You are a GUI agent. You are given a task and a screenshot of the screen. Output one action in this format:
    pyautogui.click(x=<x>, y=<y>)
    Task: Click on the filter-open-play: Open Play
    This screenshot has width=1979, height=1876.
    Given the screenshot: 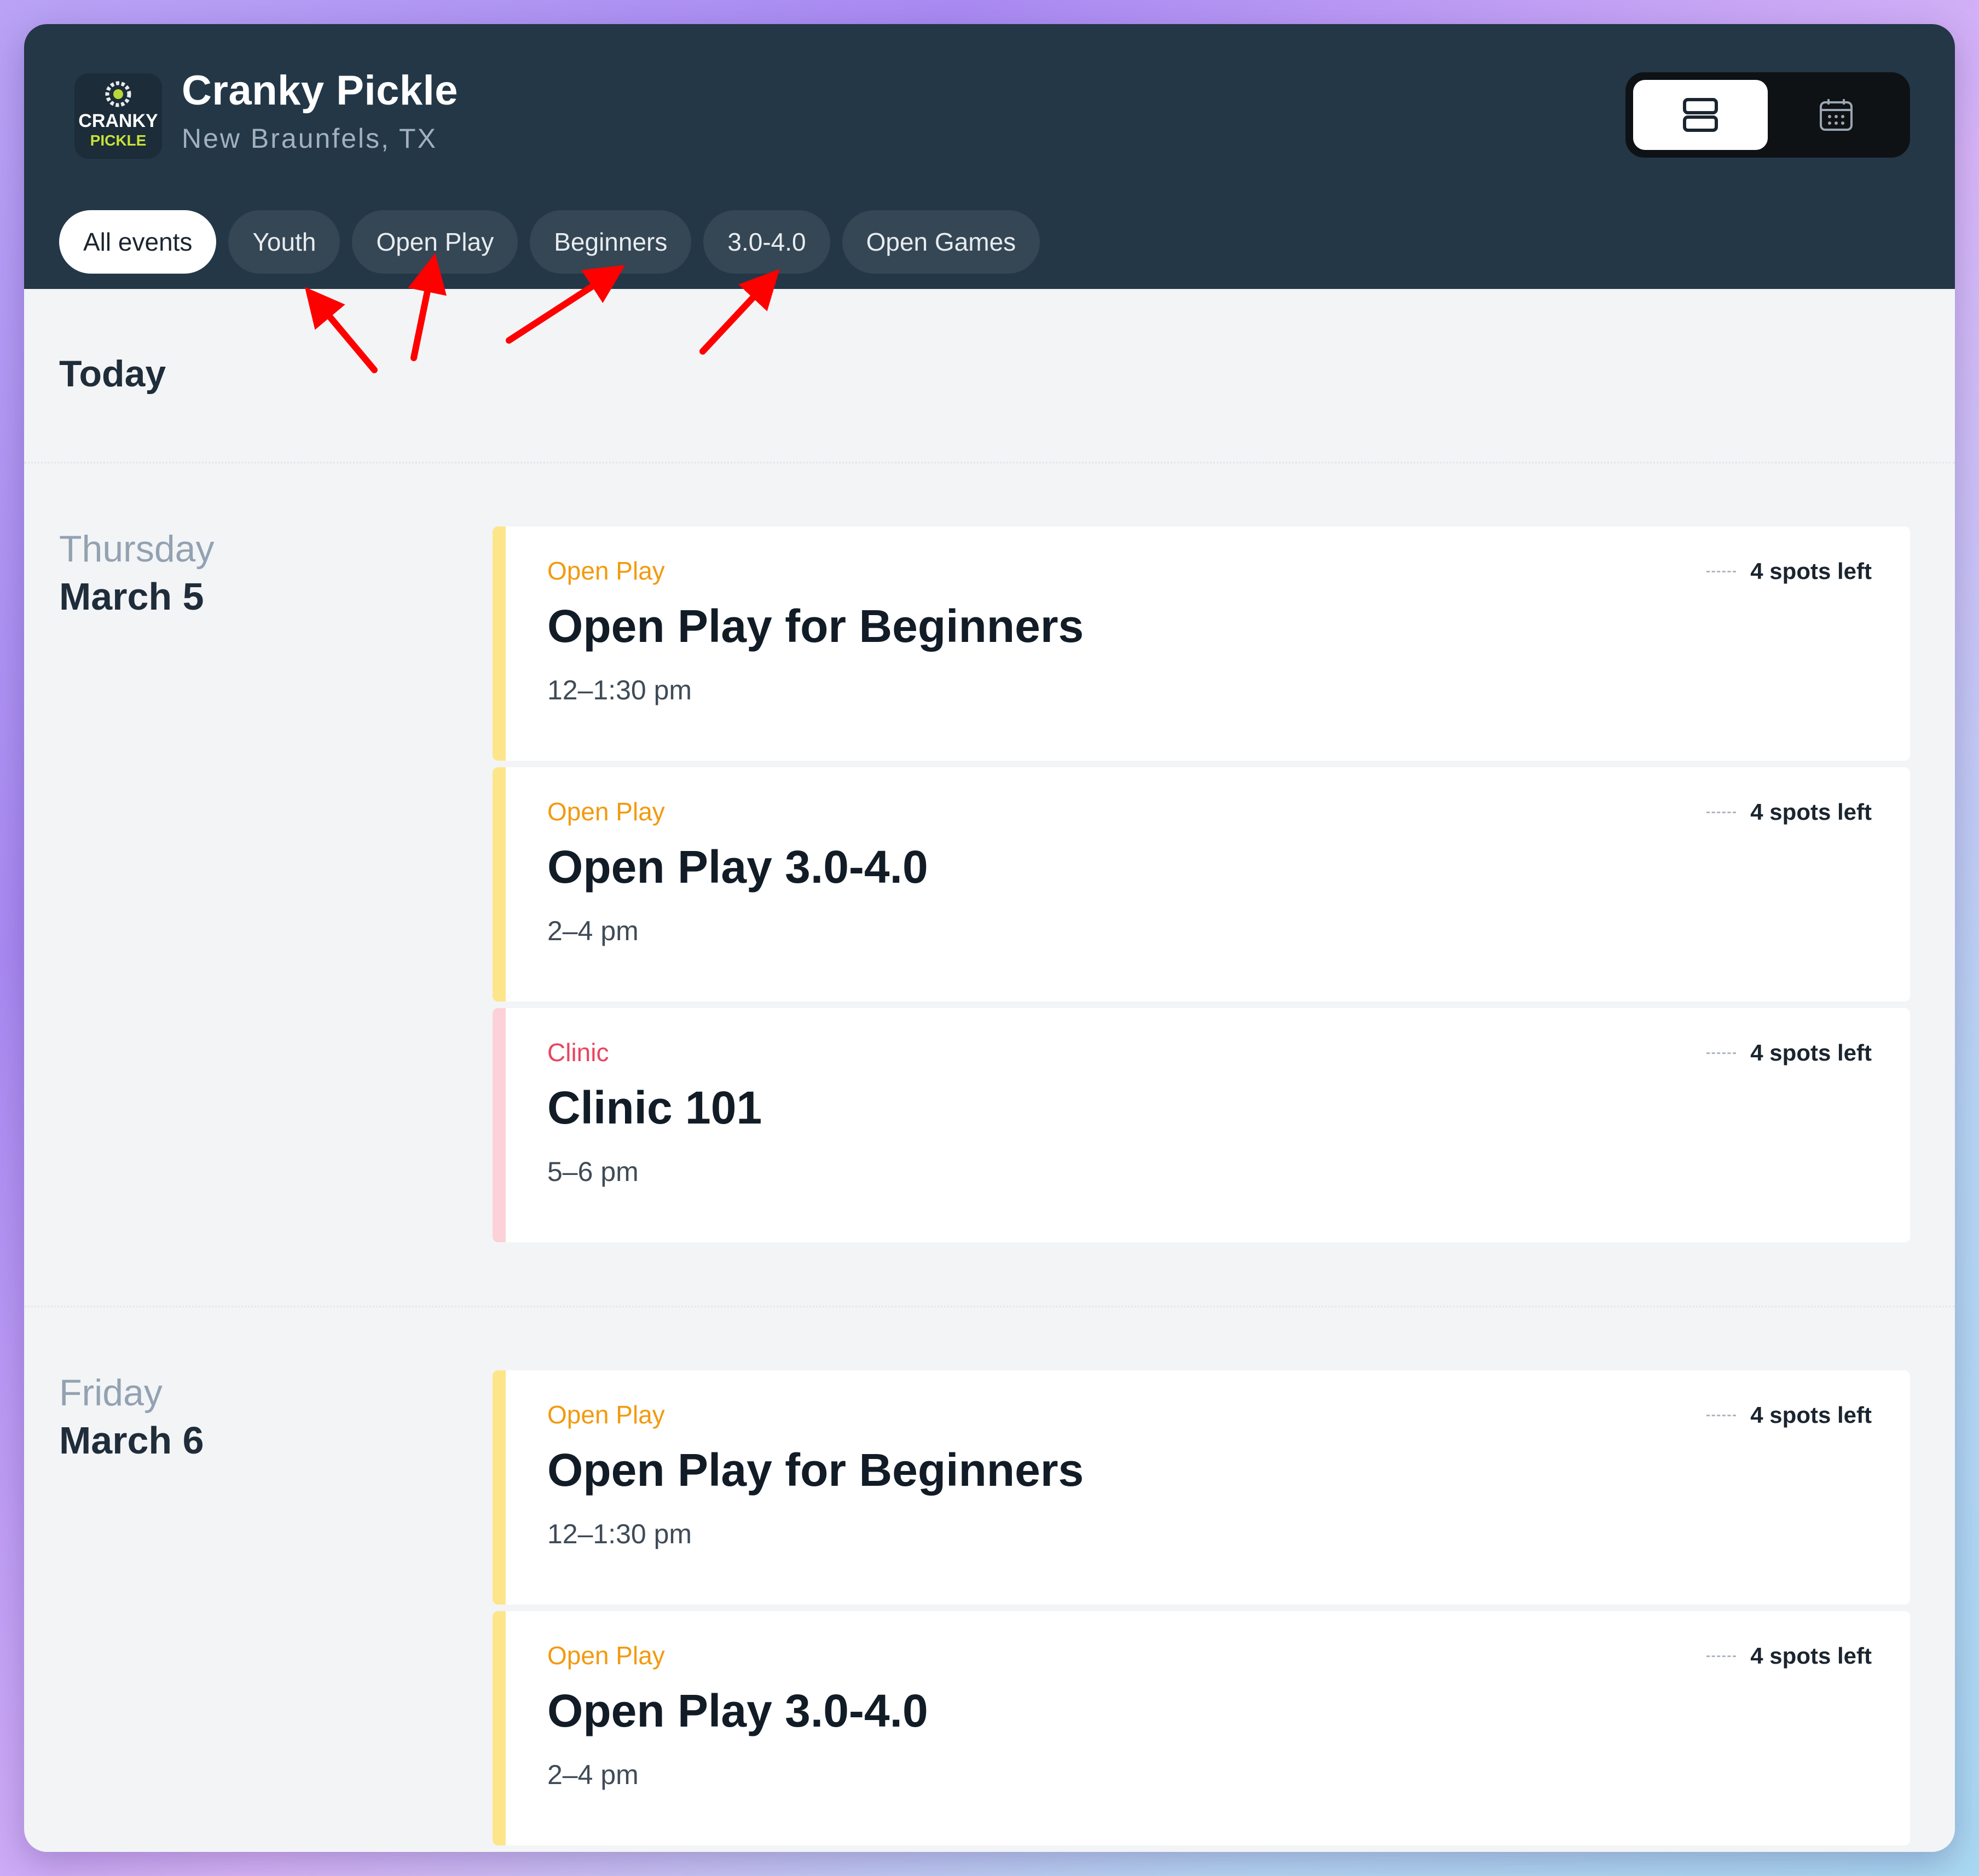 What is the action you would take?
    pyautogui.click(x=435, y=242)
    